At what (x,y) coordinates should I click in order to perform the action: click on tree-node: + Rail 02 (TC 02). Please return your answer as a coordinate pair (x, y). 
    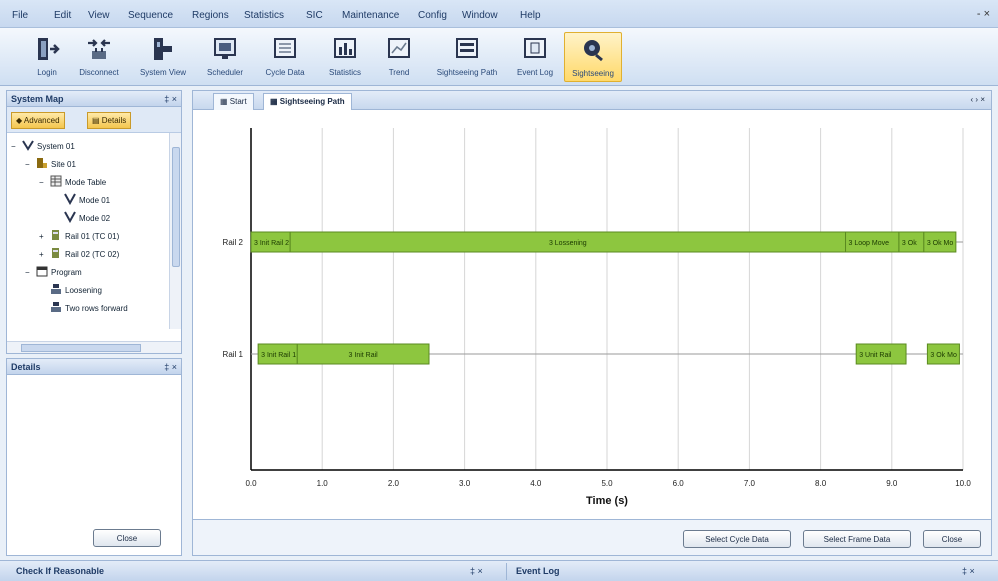
    Looking at the image, I should click on (79, 254).